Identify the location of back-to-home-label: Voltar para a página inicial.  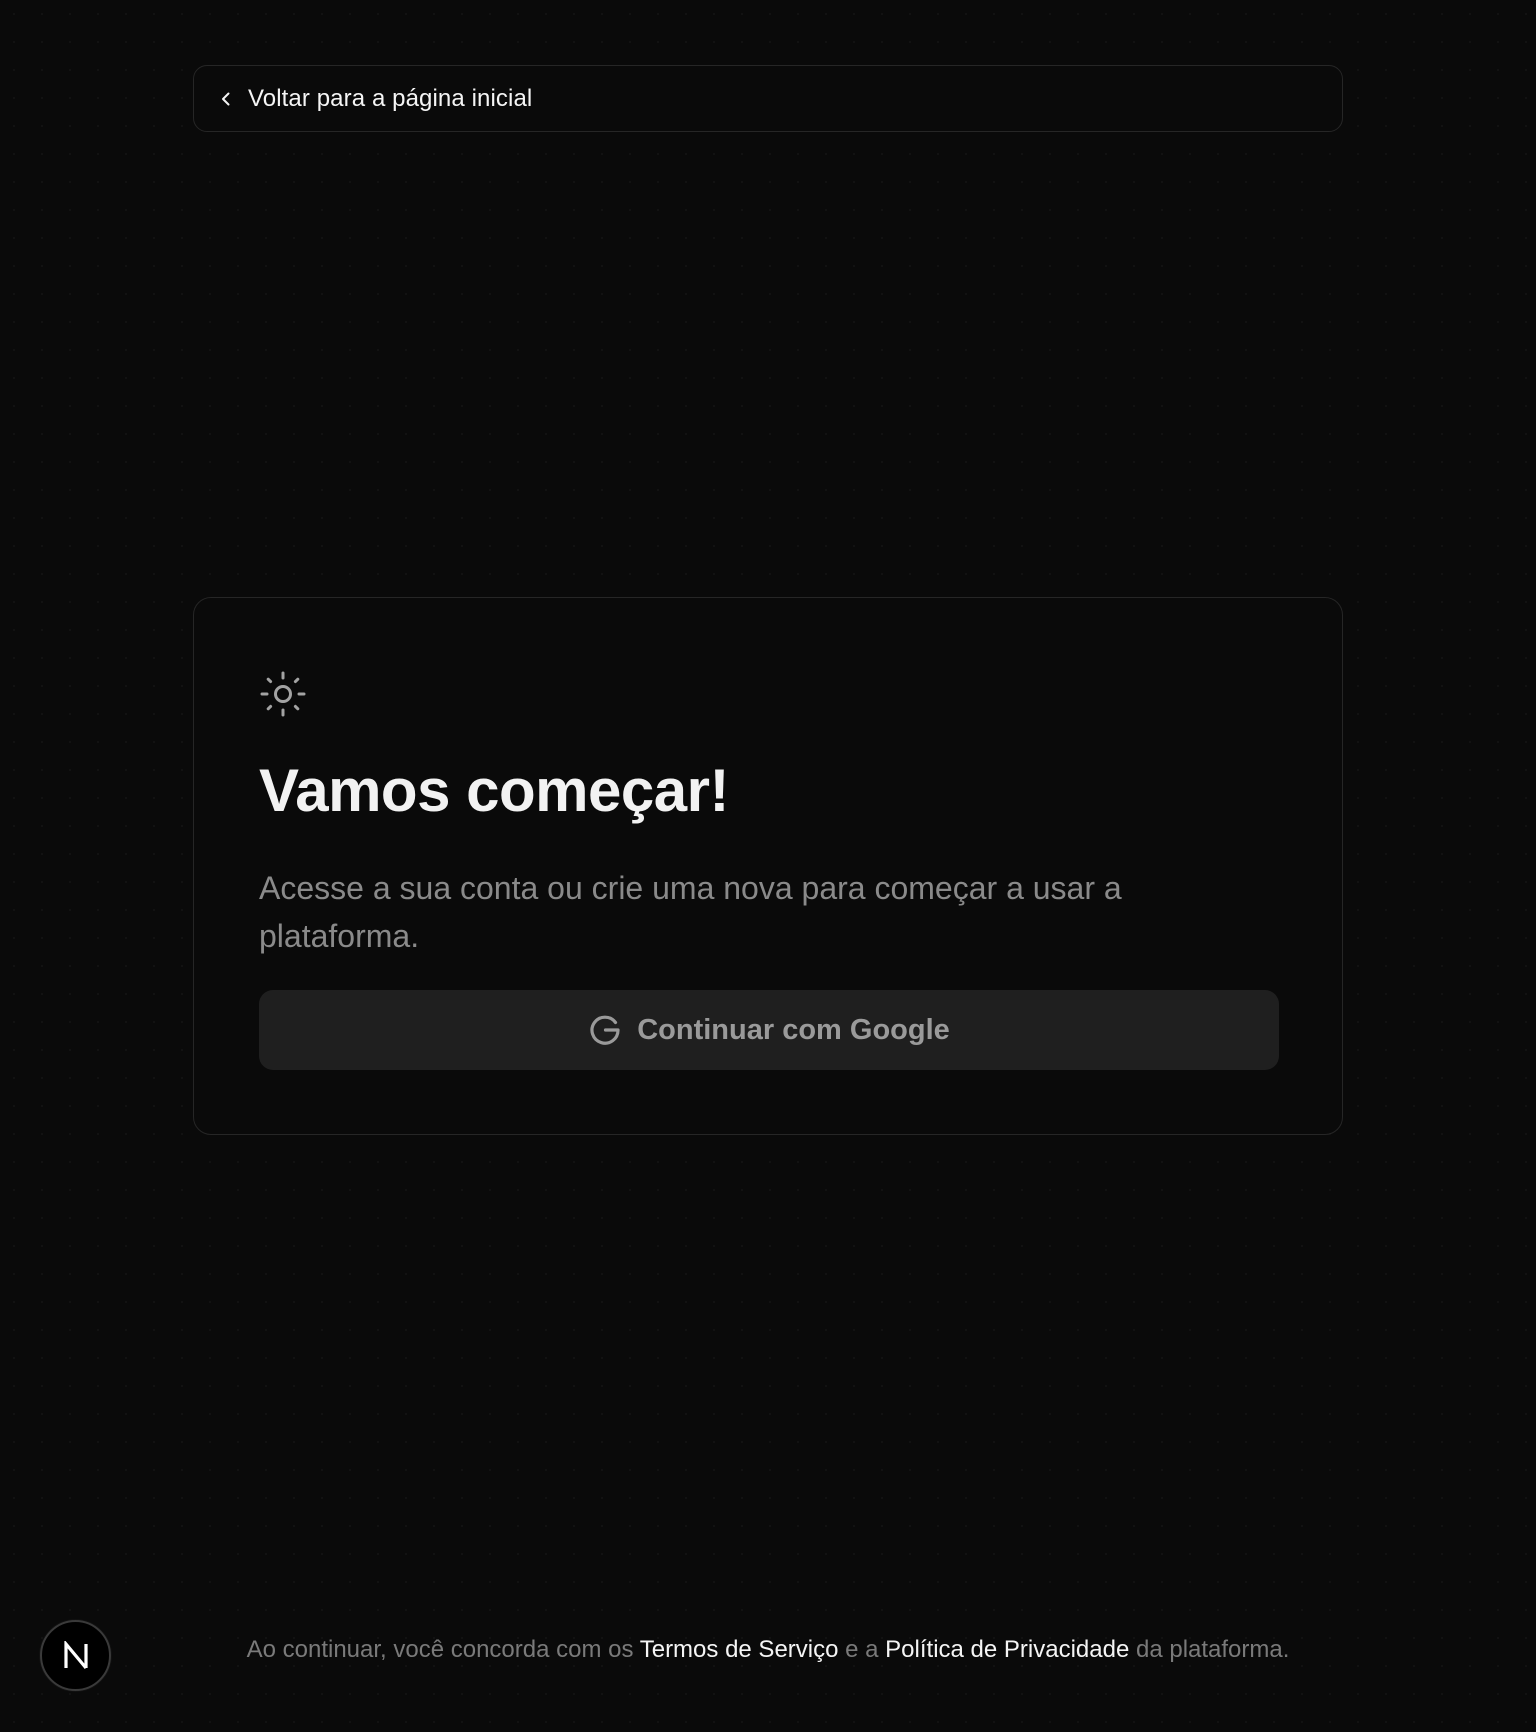
(390, 98).